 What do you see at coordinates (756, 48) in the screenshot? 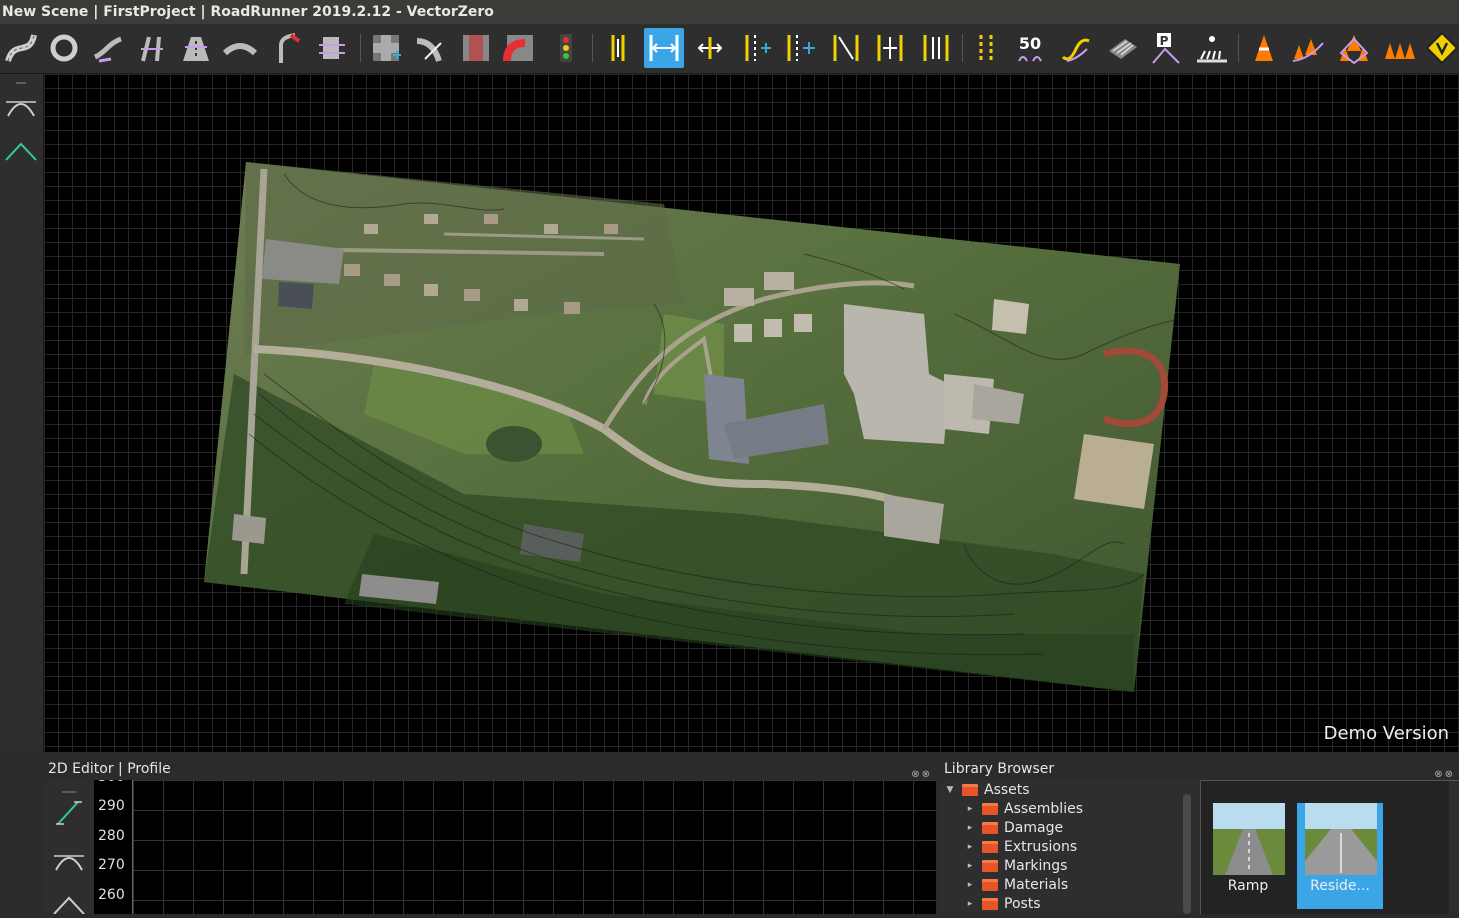
I see `marking-stencil-tool-icon` at bounding box center [756, 48].